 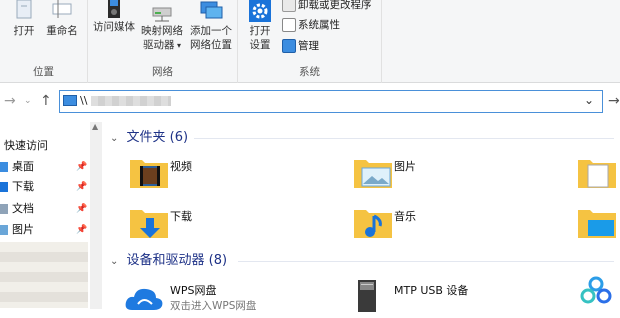 I want to click on device-sublabel: 双击进入WPS网盘, so click(x=213, y=306).